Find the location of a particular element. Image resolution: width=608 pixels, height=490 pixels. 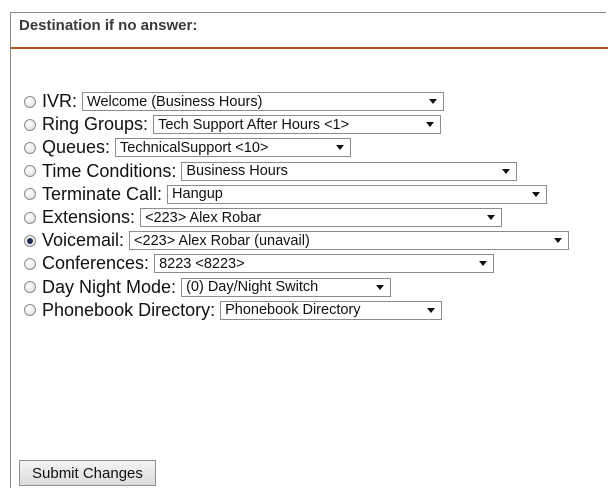

select-time-conditions: Business Hours is located at coordinates (349, 171).